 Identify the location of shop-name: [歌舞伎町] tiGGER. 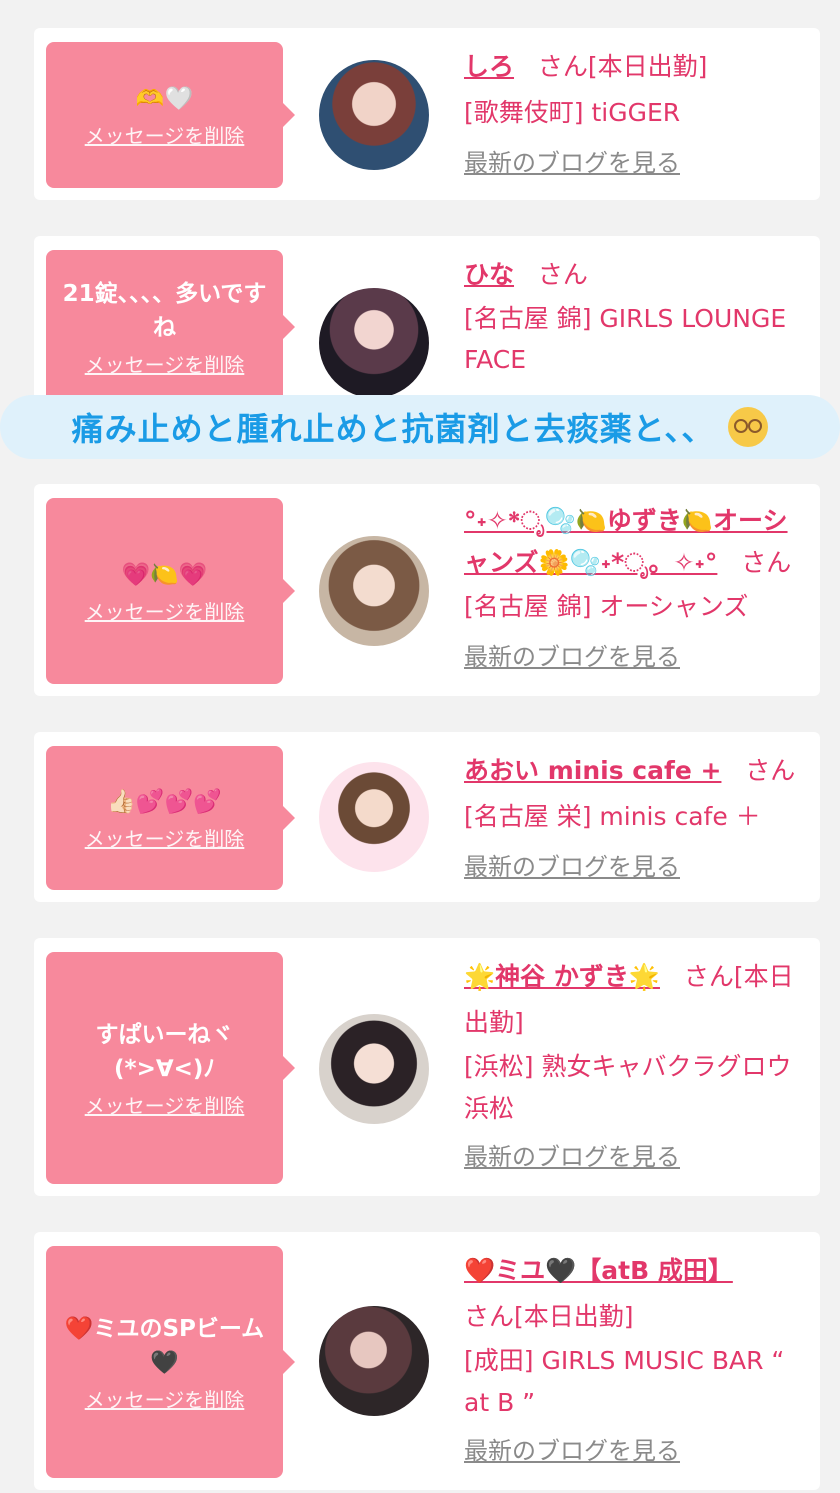
(572, 112).